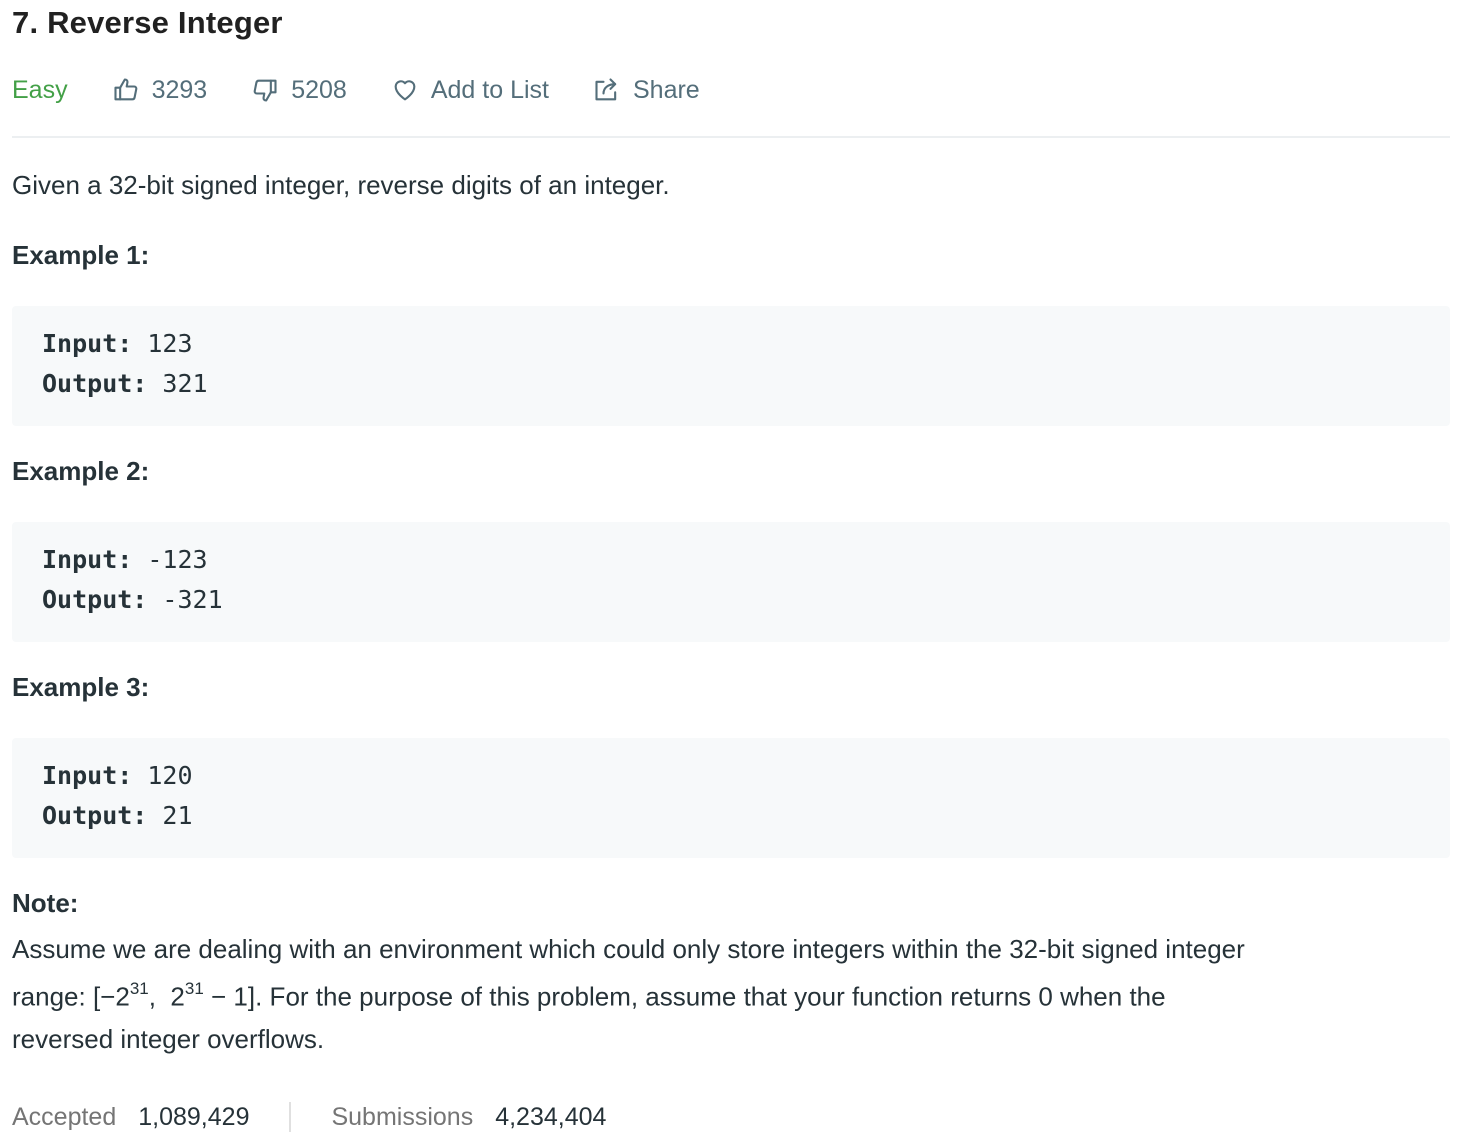  Describe the element at coordinates (606, 89) in the screenshot. I see `share-icon` at that location.